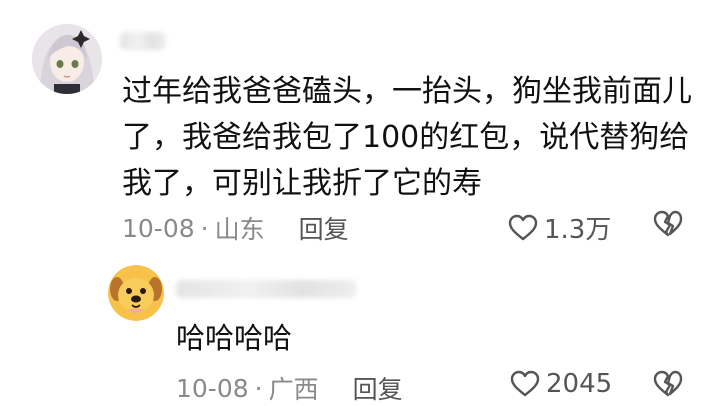 Image resolution: width=720 pixels, height=406 pixels. What do you see at coordinates (136, 293) in the screenshot?
I see `replier-avatar` at bounding box center [136, 293].